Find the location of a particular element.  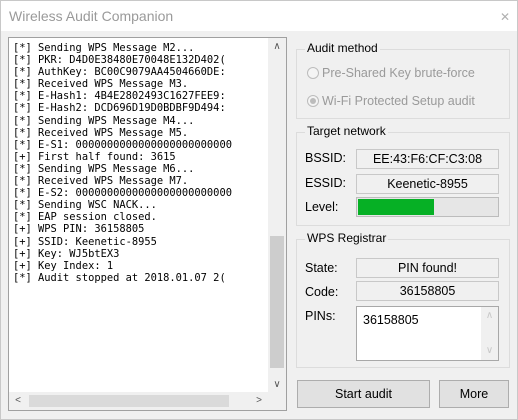

log-line: [+] Key Index: 1 is located at coordinates (63, 265).